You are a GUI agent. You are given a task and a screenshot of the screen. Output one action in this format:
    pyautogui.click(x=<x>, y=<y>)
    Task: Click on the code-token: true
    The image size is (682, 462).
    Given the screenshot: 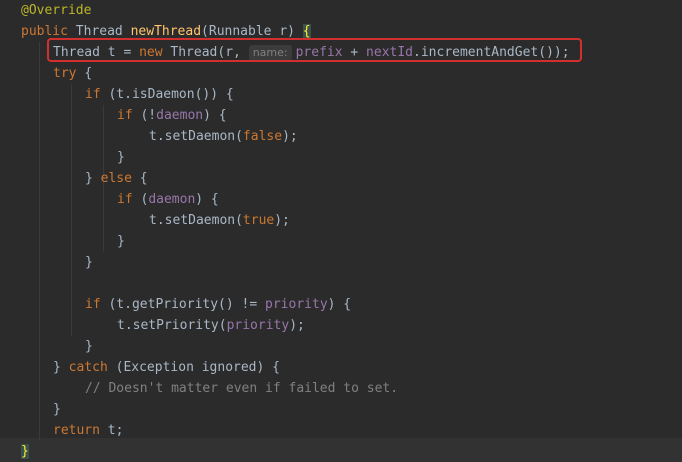 What is the action you would take?
    pyautogui.click(x=258, y=220)
    